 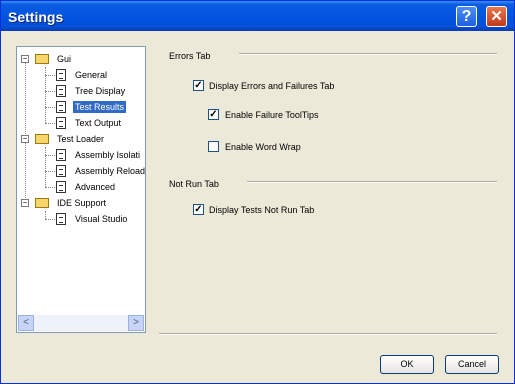 I want to click on chevron-right-icon: >, so click(x=136, y=322).